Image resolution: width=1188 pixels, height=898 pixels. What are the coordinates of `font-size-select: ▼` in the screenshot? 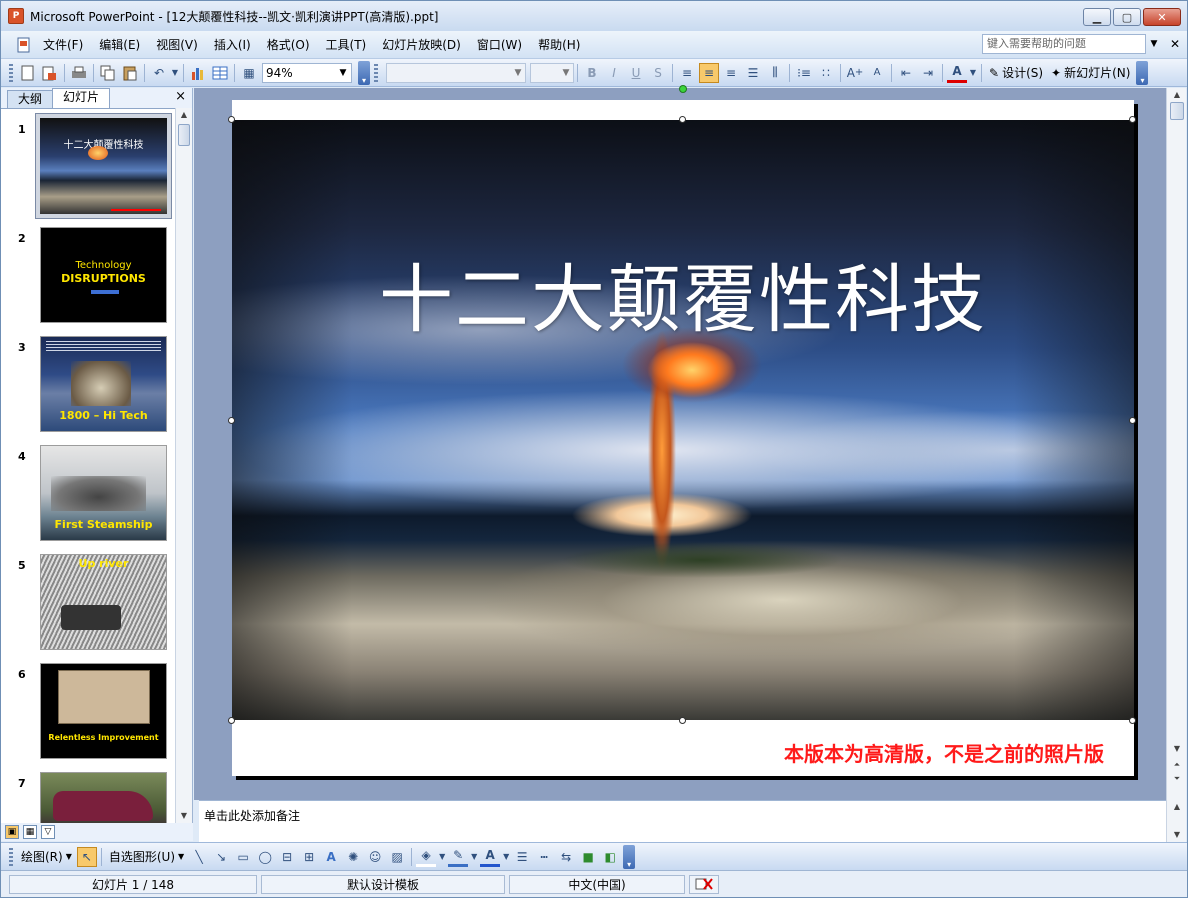 It's located at (552, 72).